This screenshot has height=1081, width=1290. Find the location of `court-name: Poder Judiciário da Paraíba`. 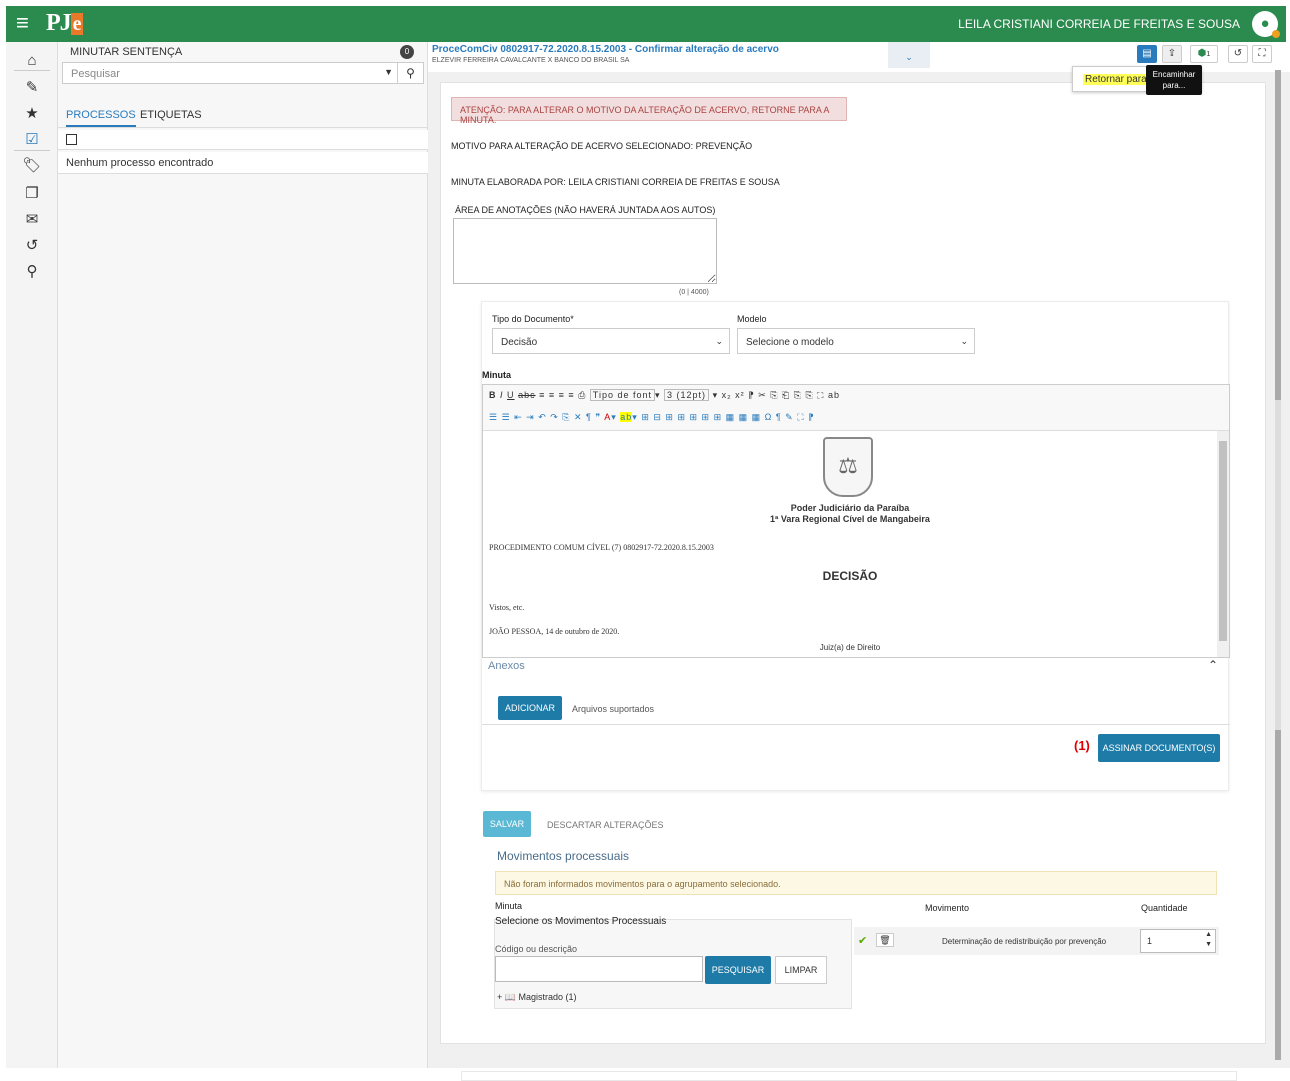

court-name: Poder Judiciário da Paraíba is located at coordinates (850, 508).